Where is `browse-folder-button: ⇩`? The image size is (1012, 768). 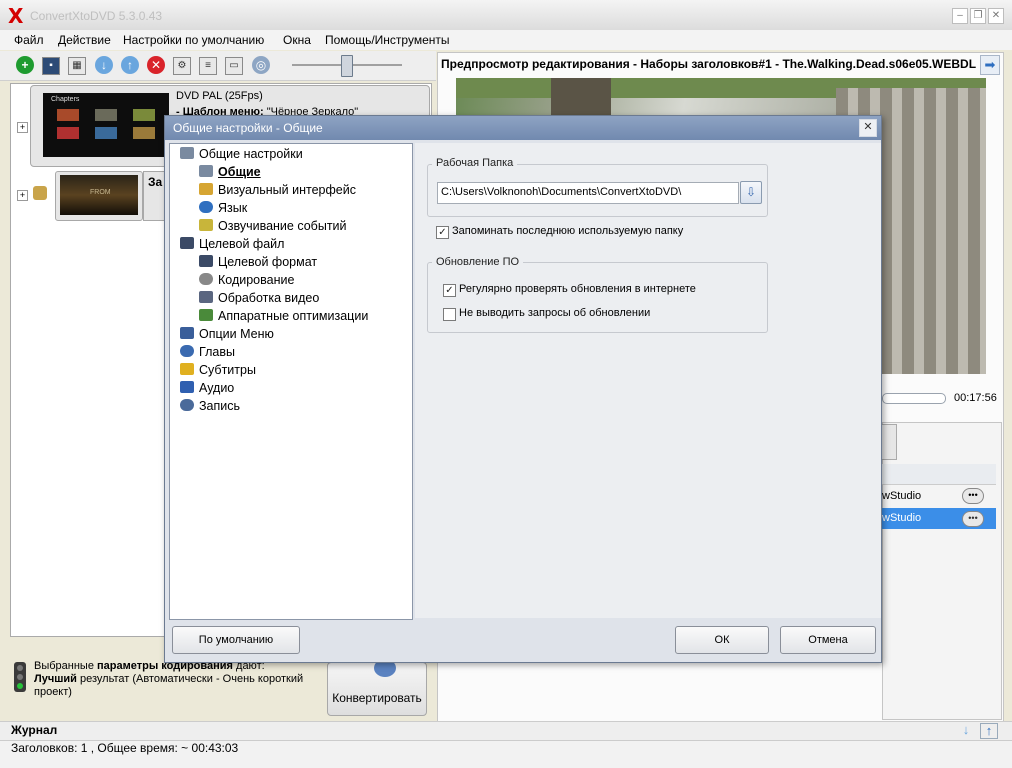
browse-folder-button: ⇩ is located at coordinates (751, 192).